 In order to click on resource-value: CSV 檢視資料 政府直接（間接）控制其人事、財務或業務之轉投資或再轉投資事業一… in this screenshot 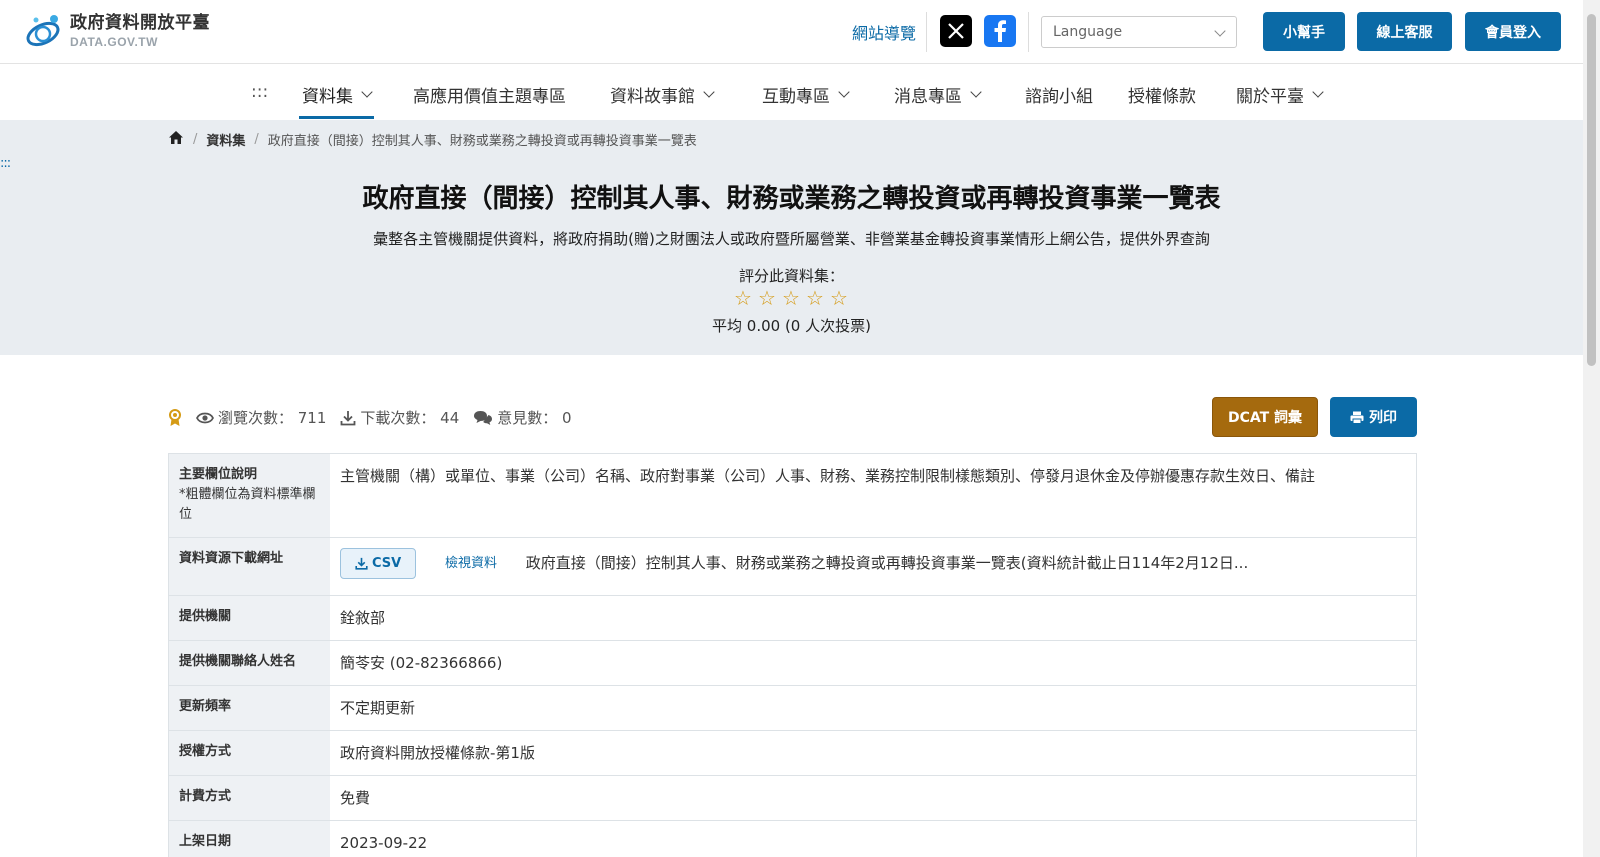, I will do `click(873, 566)`.